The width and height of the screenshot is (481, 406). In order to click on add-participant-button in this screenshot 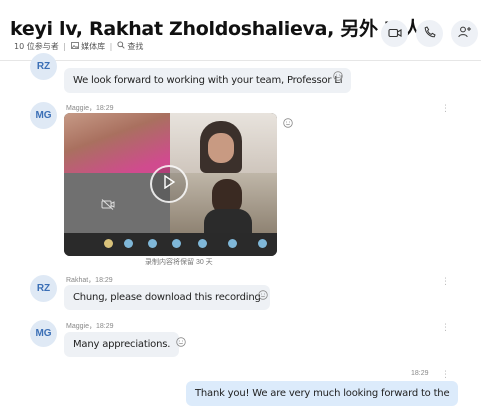, I will do `click(464, 33)`.